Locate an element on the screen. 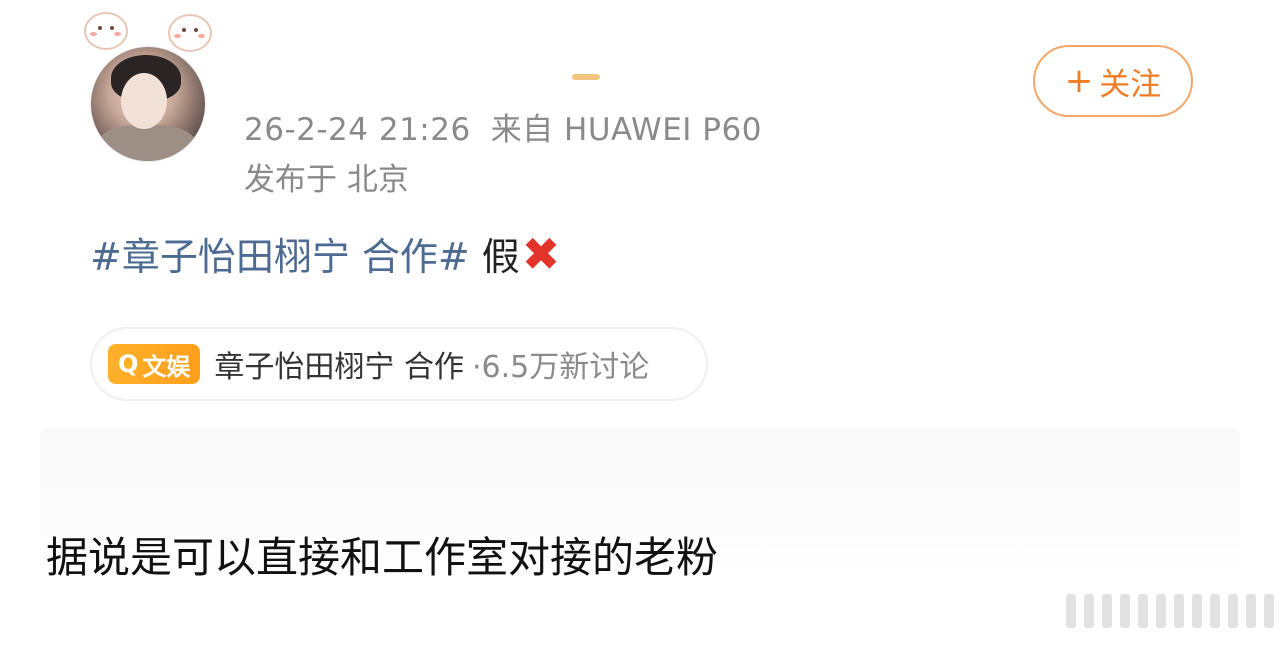 This screenshot has width=1284, height=646. hashtag-link: #章子怡田栩宁 合作# is located at coordinates (280, 253).